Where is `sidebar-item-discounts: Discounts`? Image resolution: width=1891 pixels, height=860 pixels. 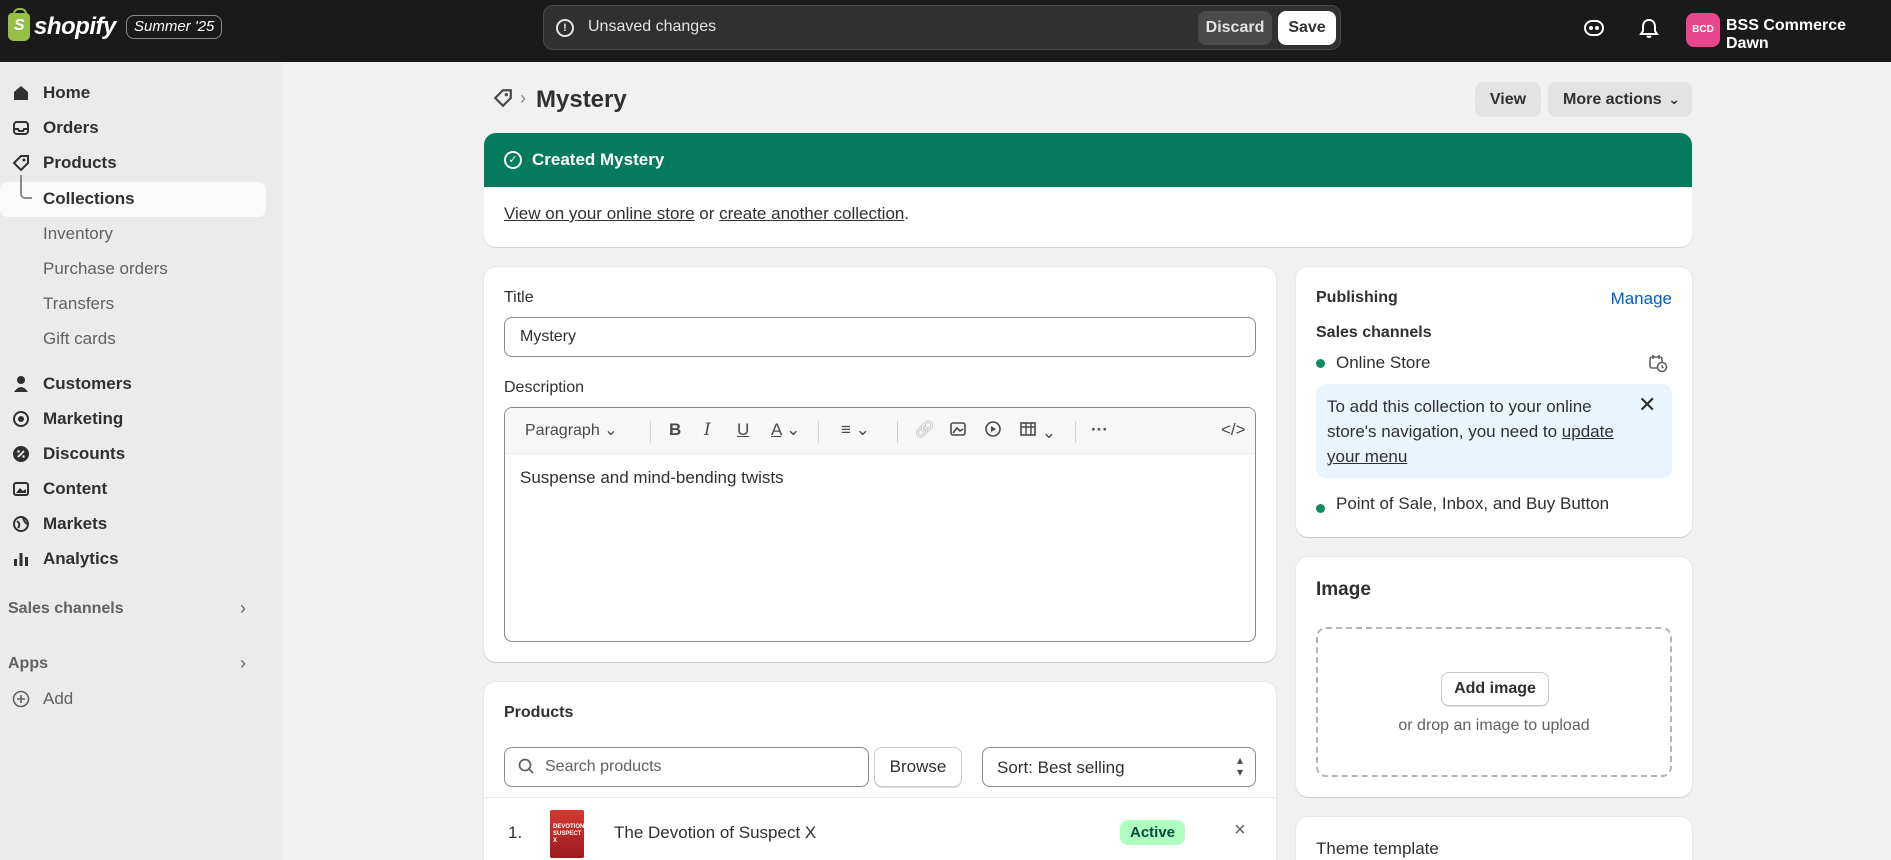
sidebar-item-discounts: Discounts is located at coordinates (133, 454).